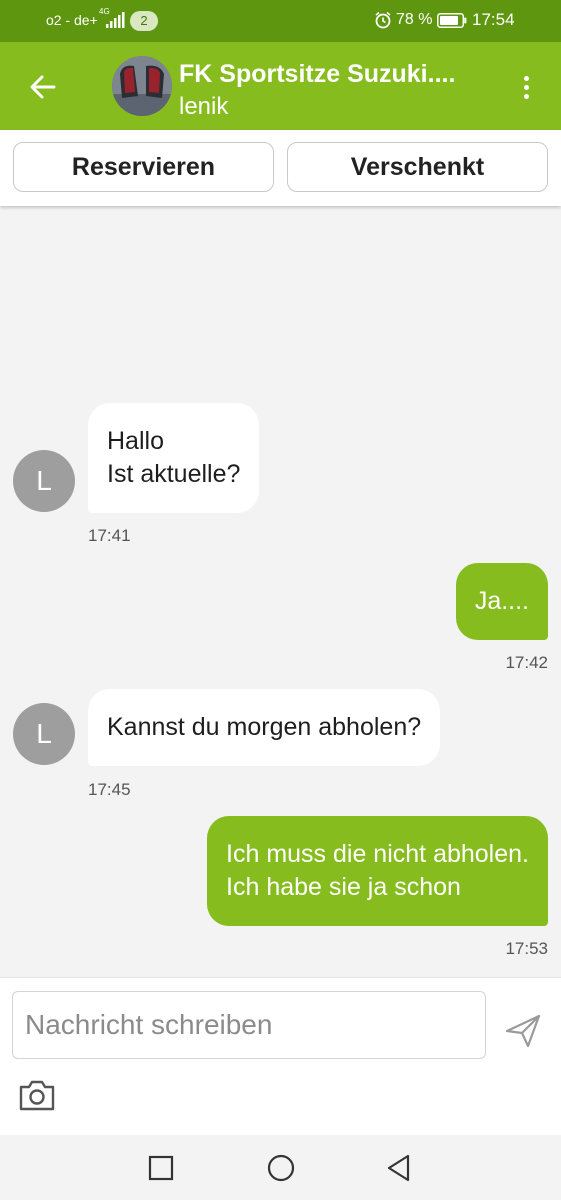 Image resolution: width=561 pixels, height=1200 pixels. What do you see at coordinates (383, 20) in the screenshot?
I see `alarm-icon` at bounding box center [383, 20].